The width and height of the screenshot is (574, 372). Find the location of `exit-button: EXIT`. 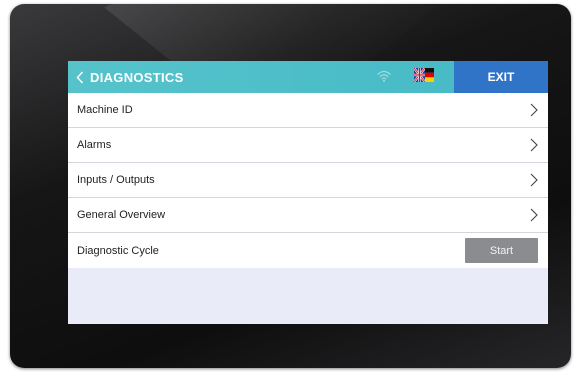

exit-button: EXIT is located at coordinates (501, 77).